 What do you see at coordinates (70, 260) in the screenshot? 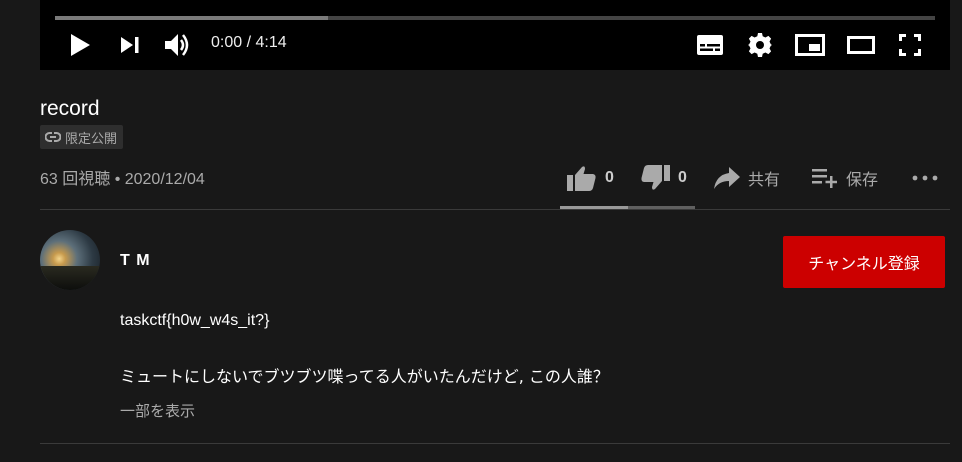
I see `channel-avatar` at bounding box center [70, 260].